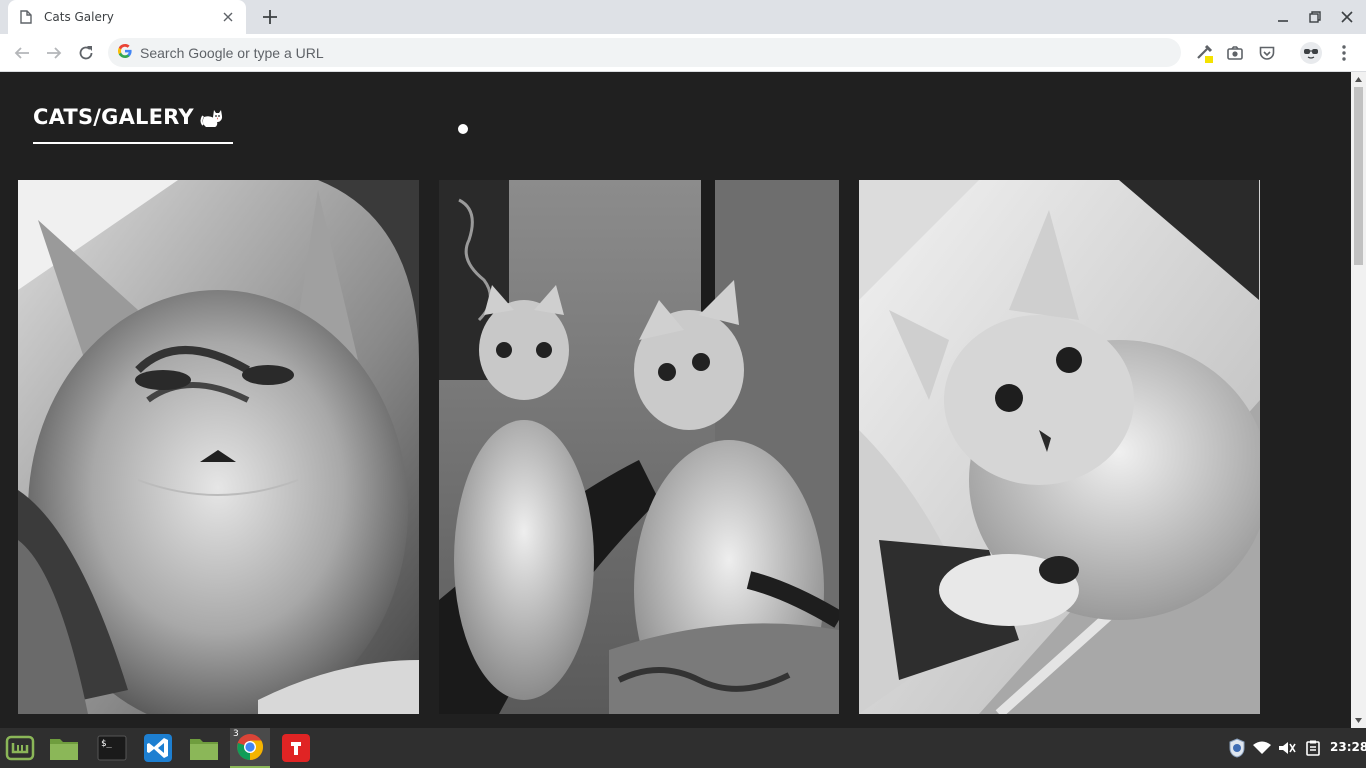  I want to click on kebab-menu-icon, so click(1344, 53).